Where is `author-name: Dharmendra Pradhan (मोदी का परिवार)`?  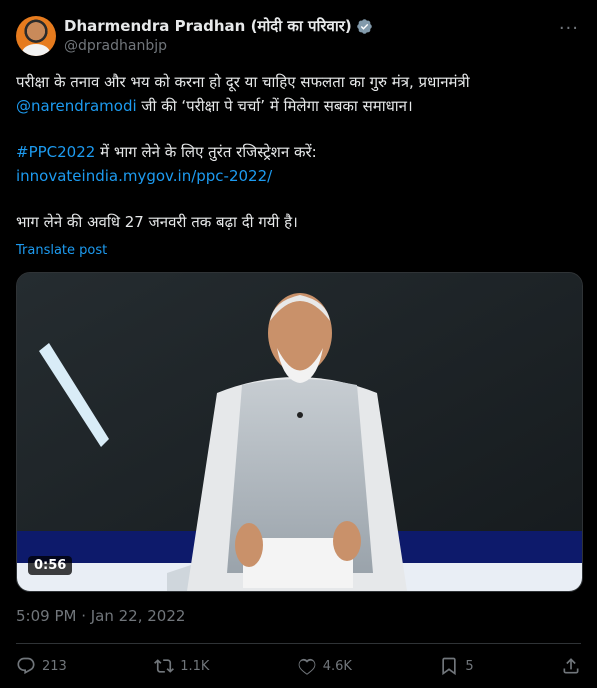
author-name: Dharmendra Pradhan (मोदी का परिवार) is located at coordinates (208, 26).